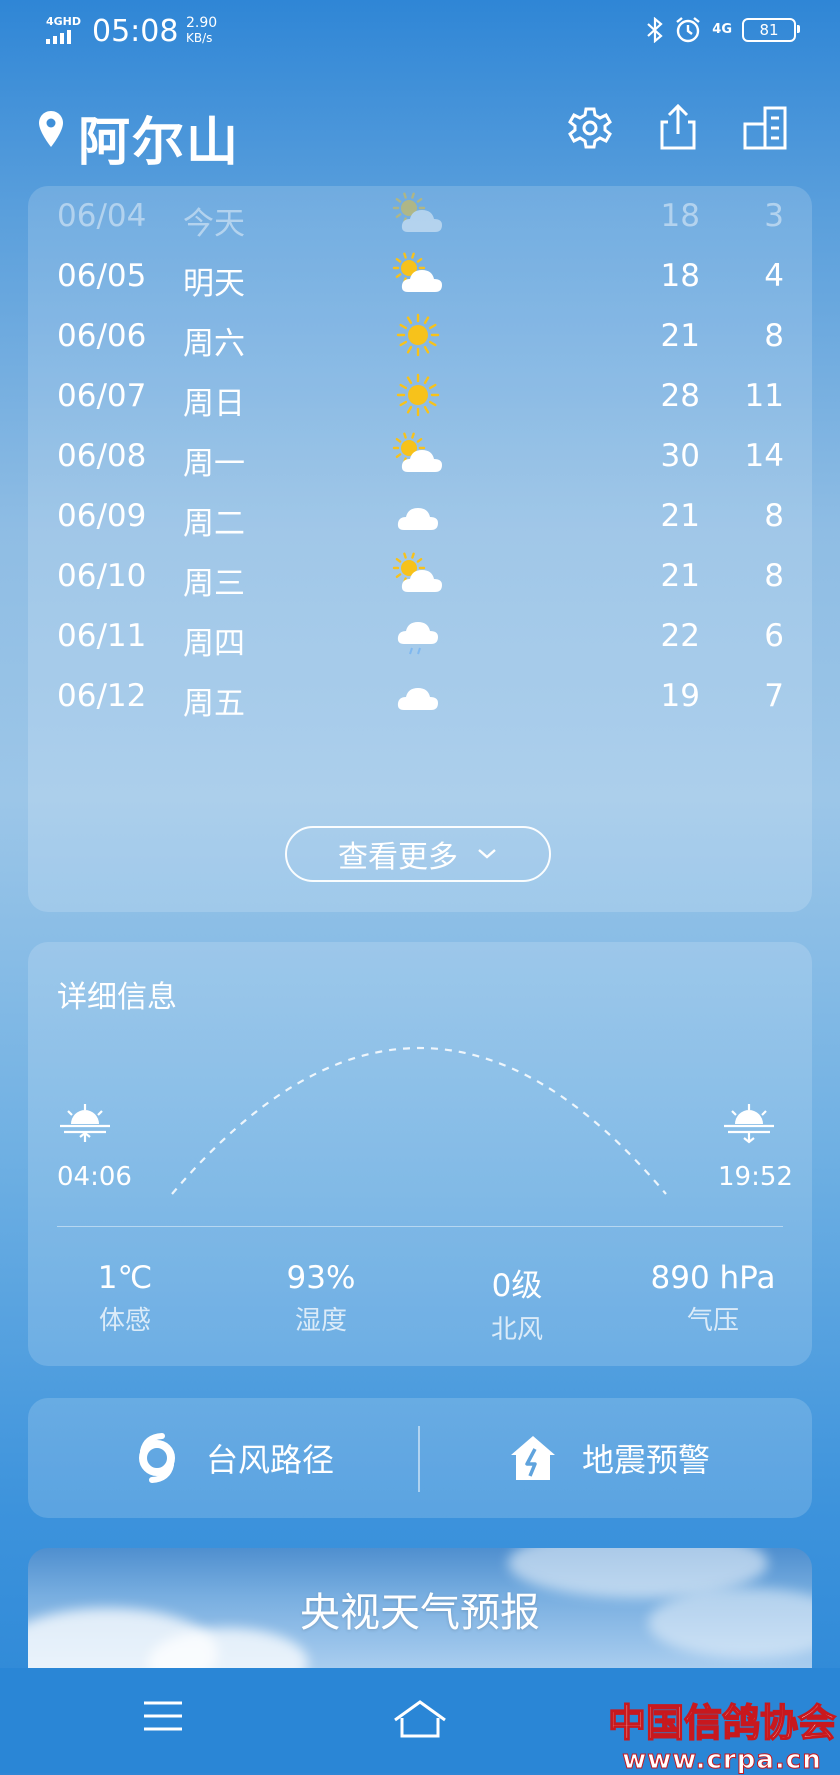 Image resolution: width=840 pixels, height=1775 pixels. What do you see at coordinates (764, 396) in the screenshot?
I see `forecast-low: 11` at bounding box center [764, 396].